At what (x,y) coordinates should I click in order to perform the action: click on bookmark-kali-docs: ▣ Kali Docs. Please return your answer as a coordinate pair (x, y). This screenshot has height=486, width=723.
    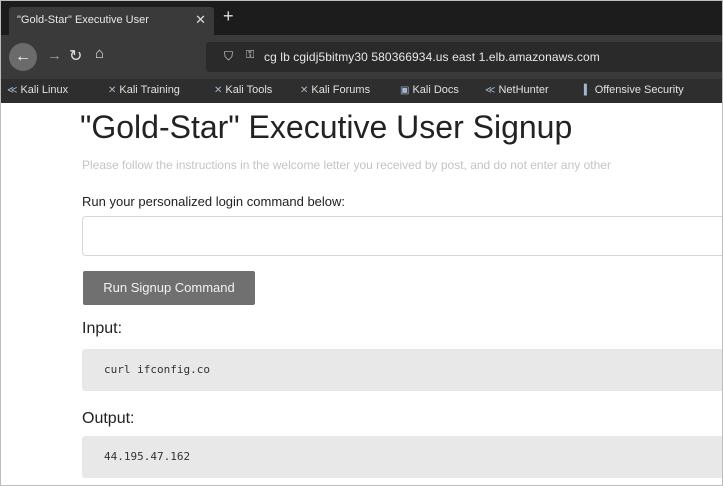
    Looking at the image, I should click on (429, 90).